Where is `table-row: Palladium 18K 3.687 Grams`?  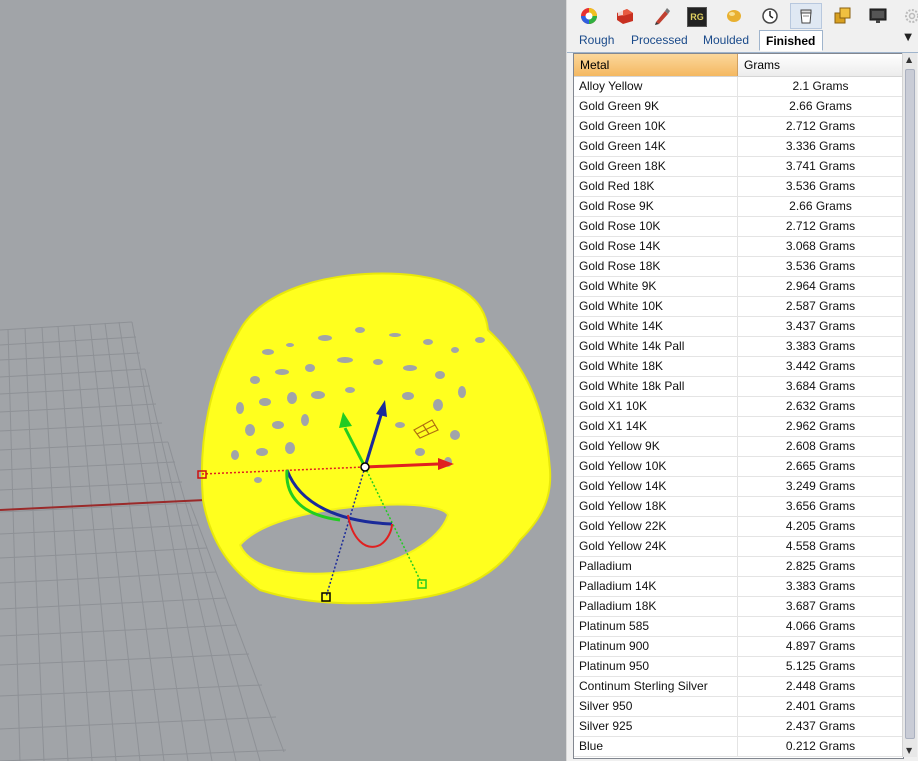 table-row: Palladium 18K 3.687 Grams is located at coordinates (738, 607).